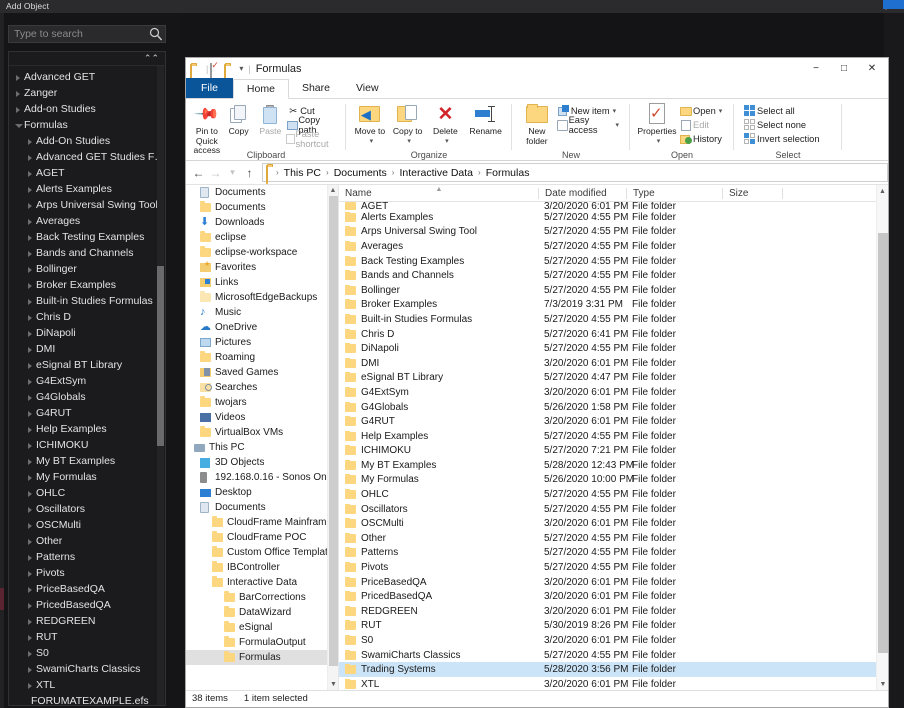 The width and height of the screenshot is (904, 708). What do you see at coordinates (87, 109) in the screenshot?
I see `tree-item: Add-on Studies` at bounding box center [87, 109].